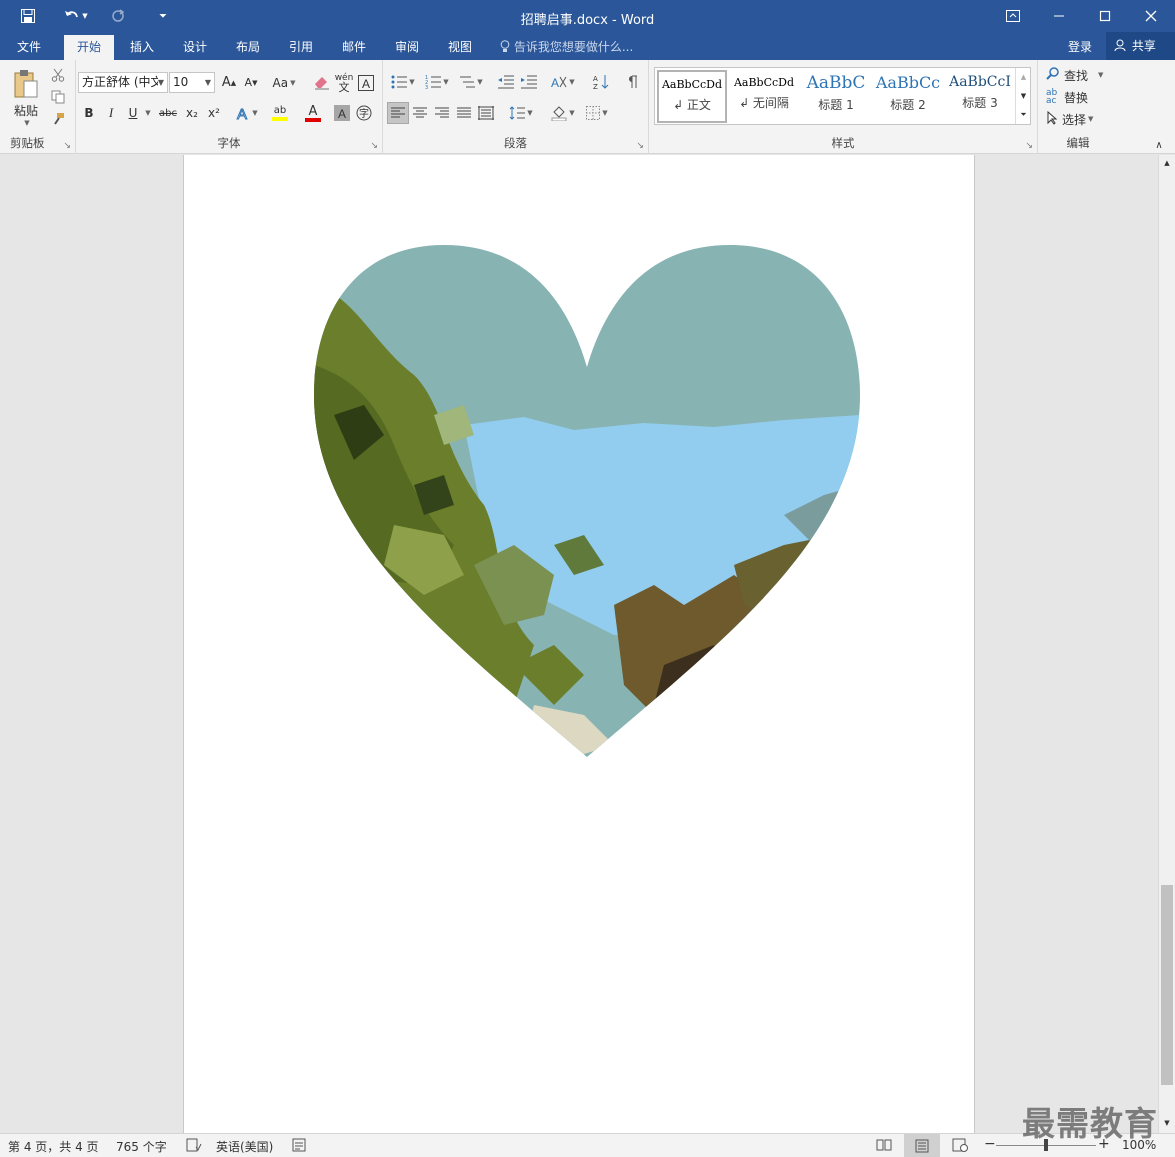  I want to click on zoom-out-button: −, so click(990, 1144).